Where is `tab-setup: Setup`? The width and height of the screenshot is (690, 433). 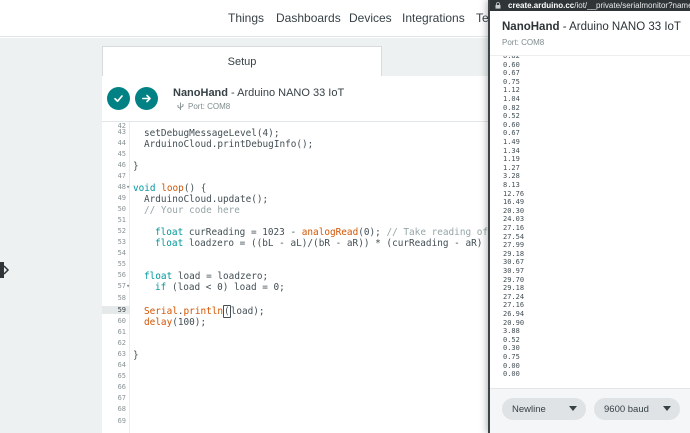
tab-setup: Setup is located at coordinates (242, 61).